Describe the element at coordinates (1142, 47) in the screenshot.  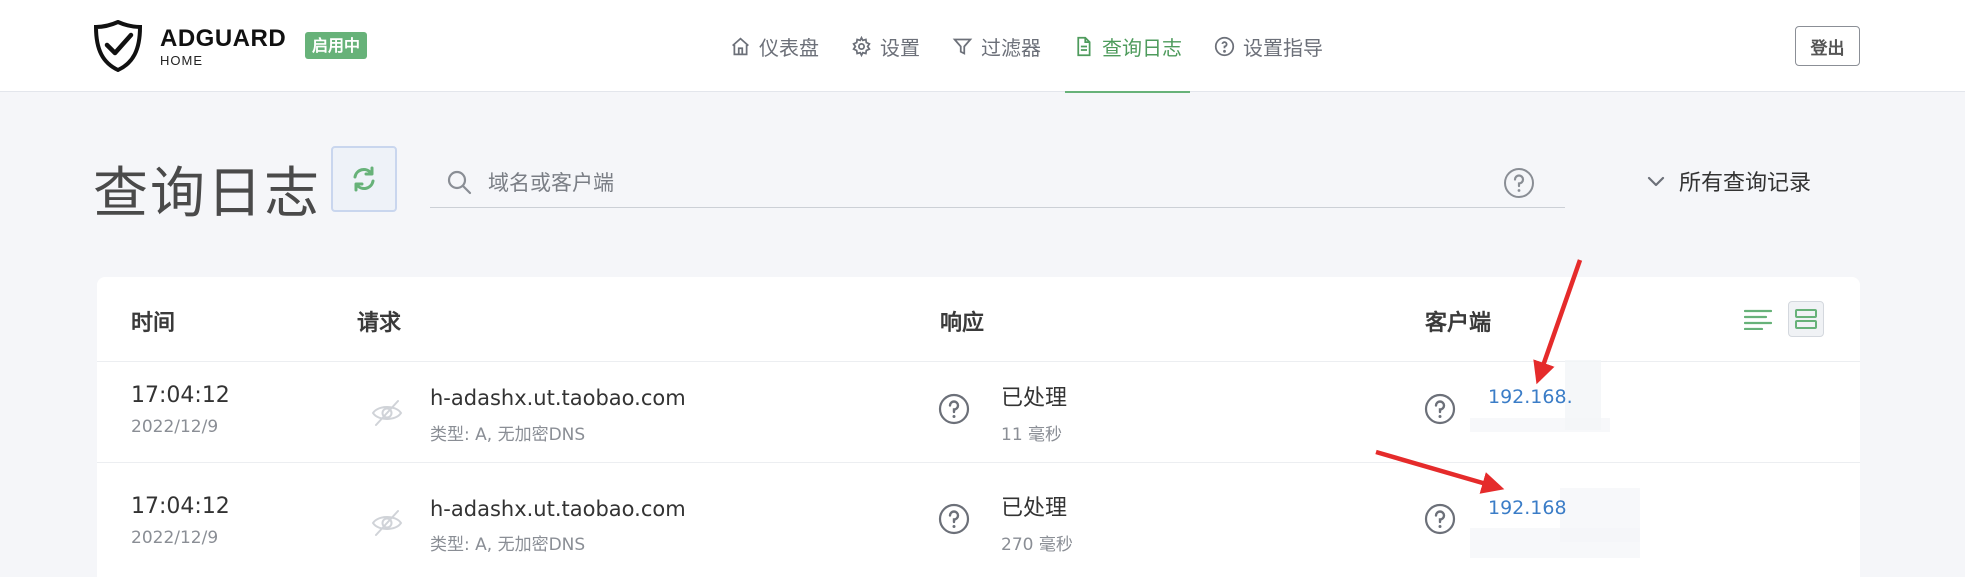
I see `nav-label: 查询日志` at that location.